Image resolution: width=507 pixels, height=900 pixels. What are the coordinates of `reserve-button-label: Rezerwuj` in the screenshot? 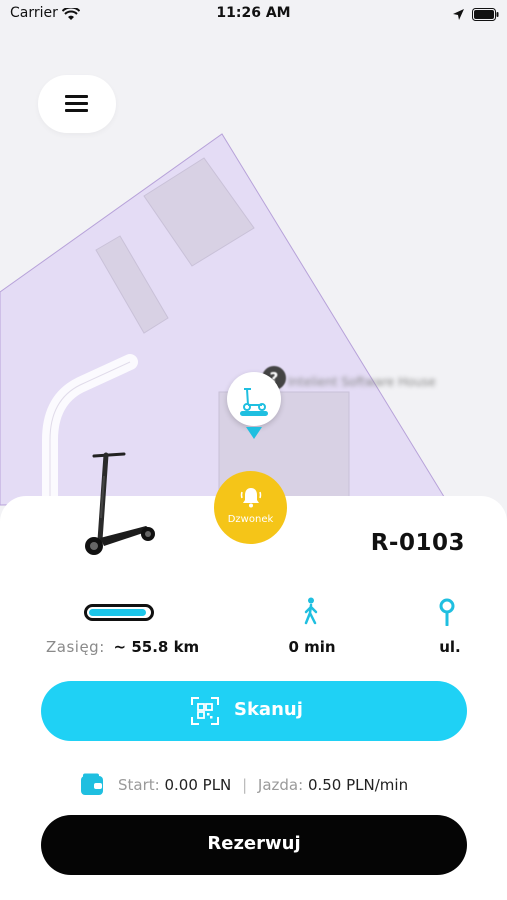 It's located at (254, 843).